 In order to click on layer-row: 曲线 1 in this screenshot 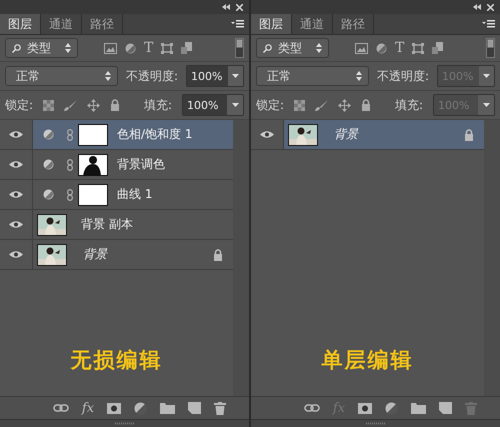, I will do `click(116, 195)`.